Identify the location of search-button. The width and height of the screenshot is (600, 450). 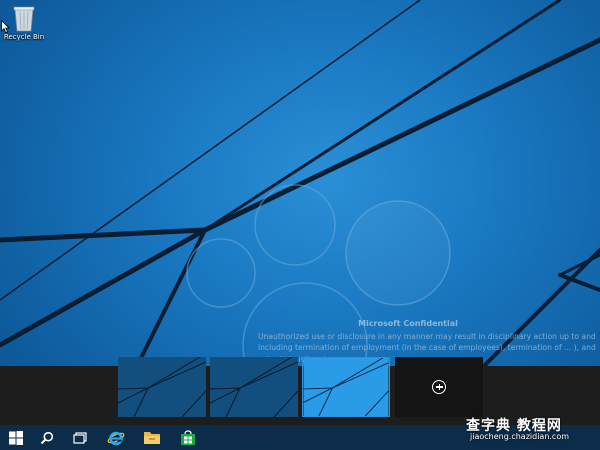
(47, 437).